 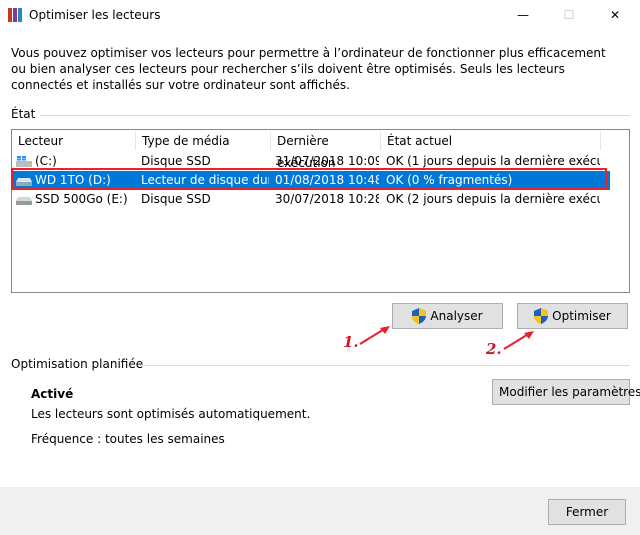 What do you see at coordinates (374, 335) in the screenshot?
I see `annotation-arrow-1-icon` at bounding box center [374, 335].